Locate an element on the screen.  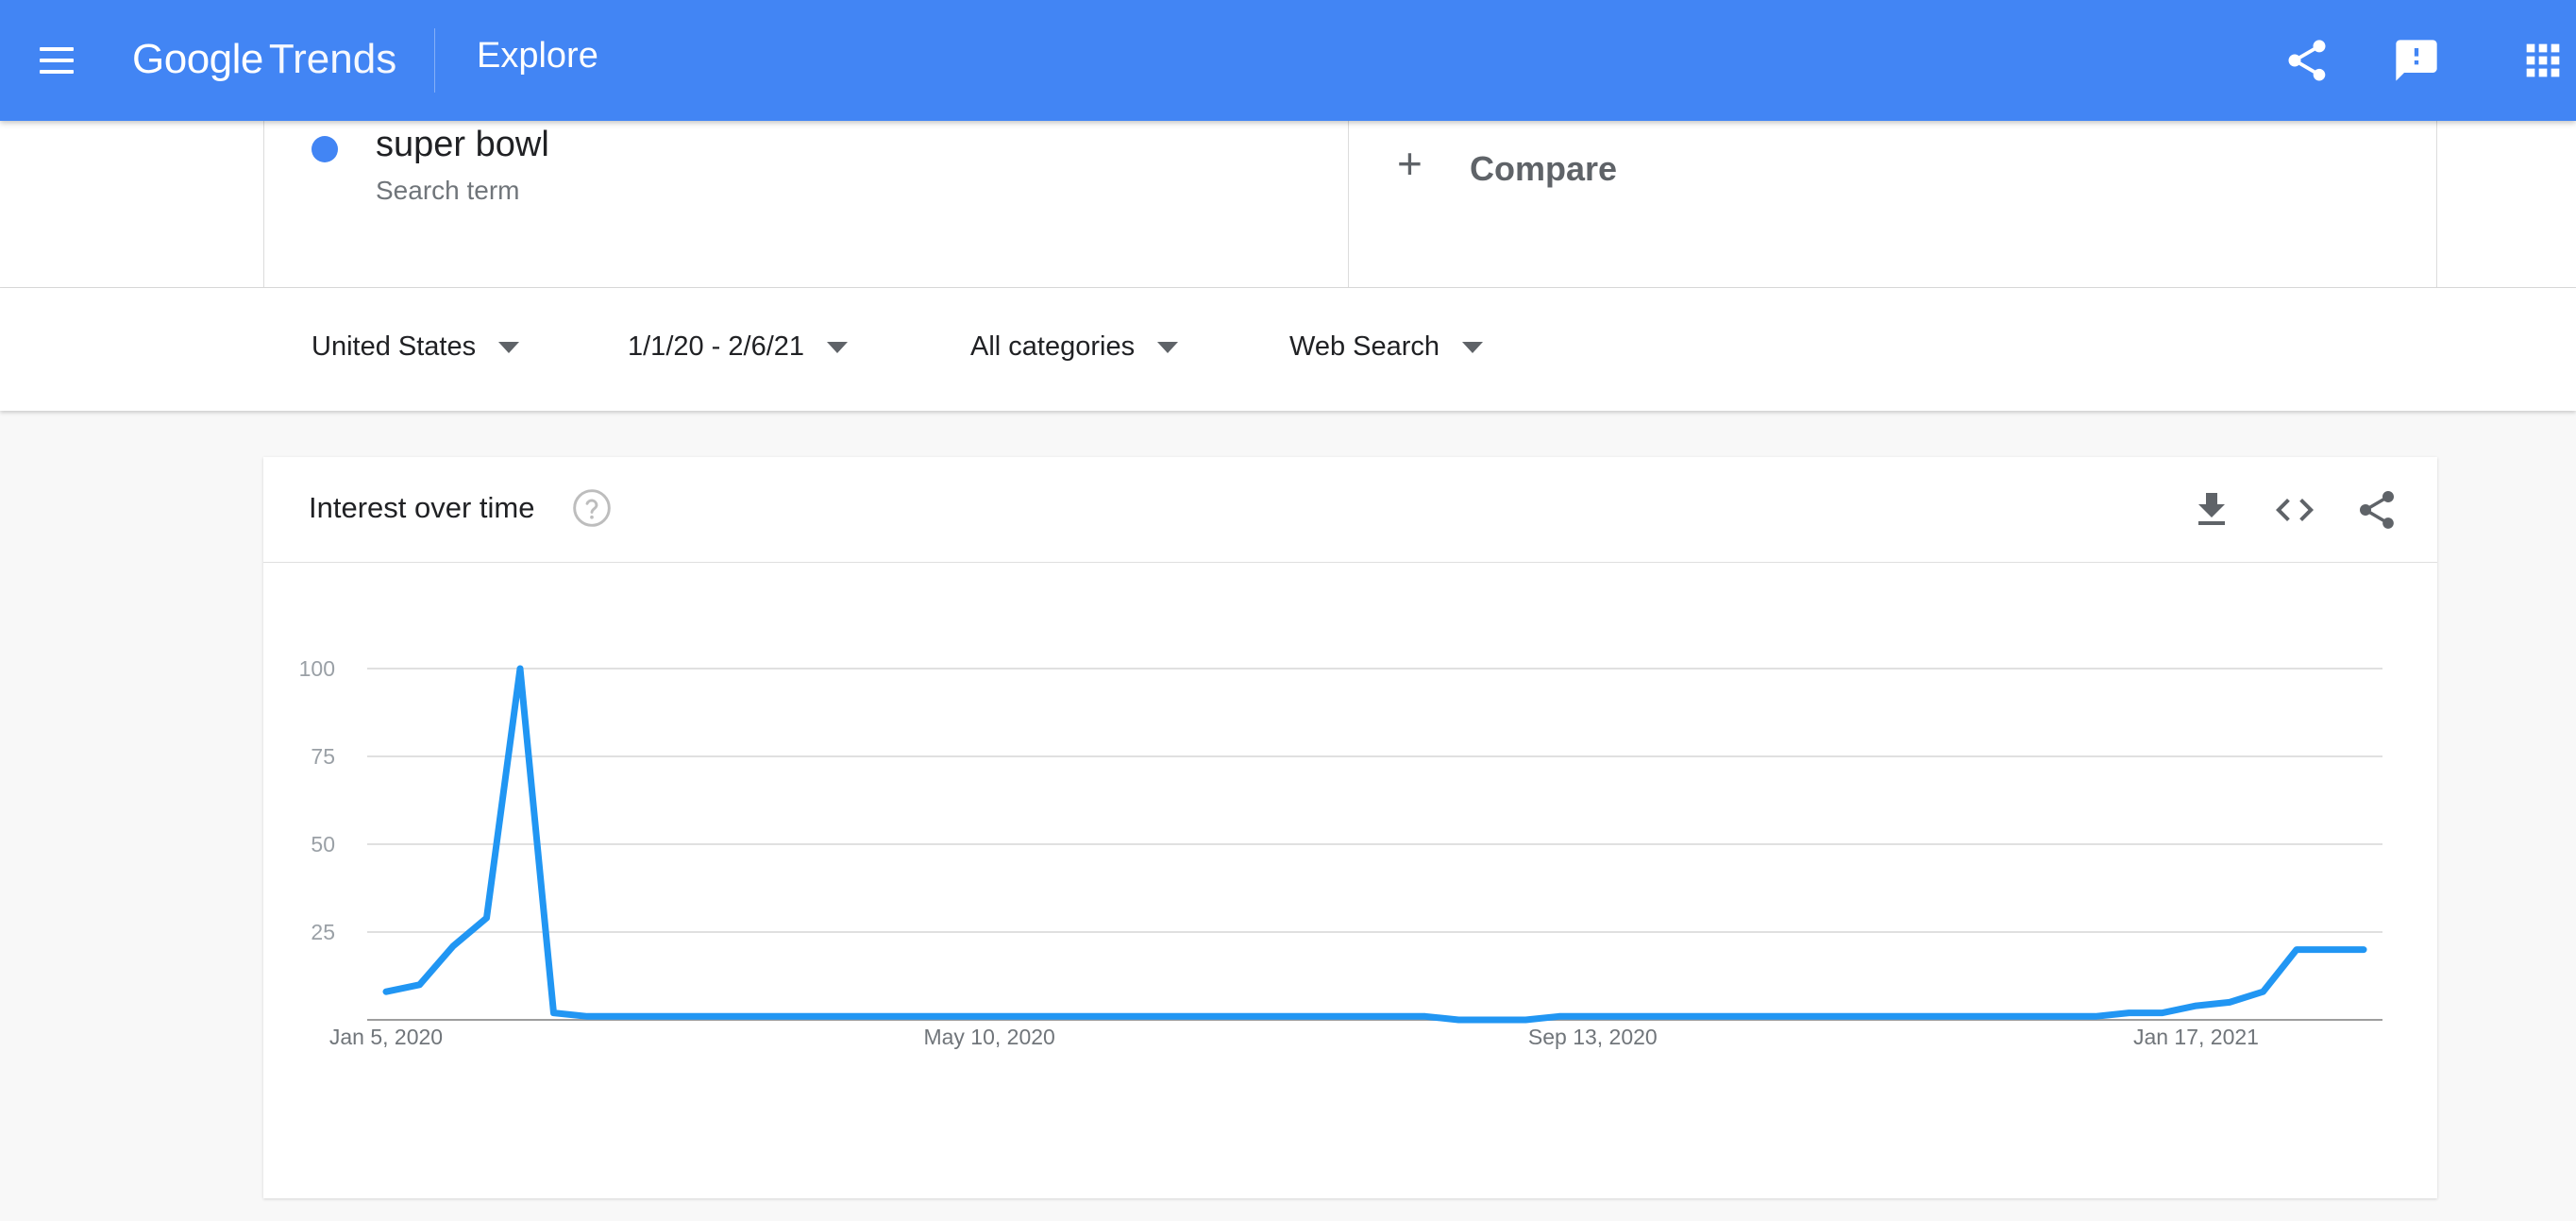
search-type-dropdown: Web Search is located at coordinates (1387, 347).